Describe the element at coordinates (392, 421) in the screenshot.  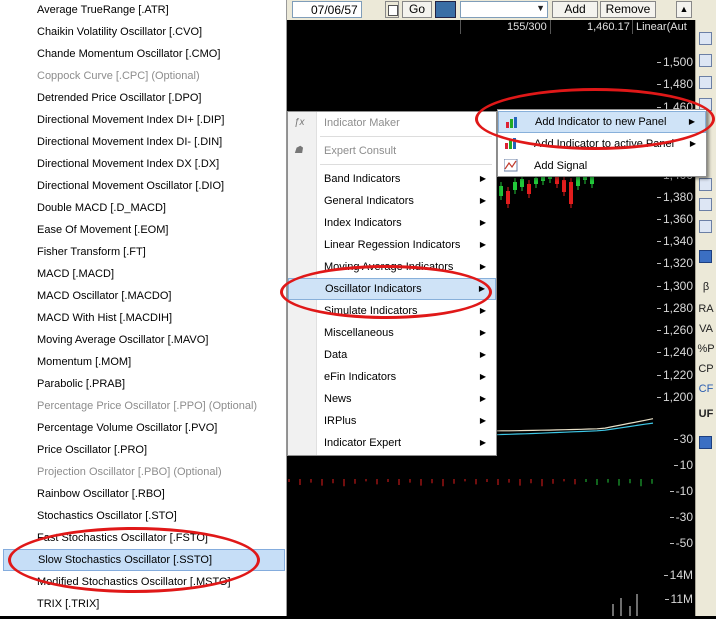
I see `menu-item: IRPlus ▶` at that location.